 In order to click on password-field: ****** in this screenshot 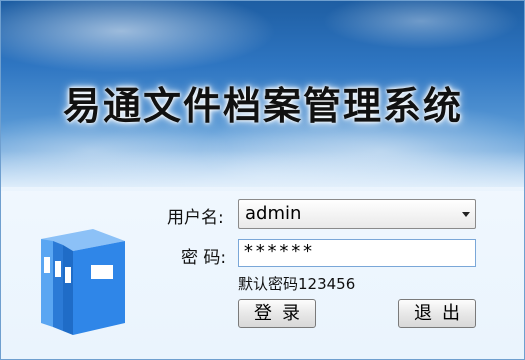, I will do `click(357, 253)`.